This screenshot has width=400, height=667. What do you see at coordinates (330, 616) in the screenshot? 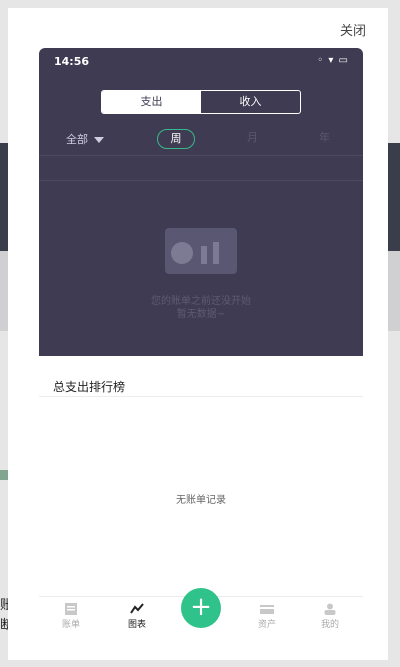
I see `tab-mine: 我的` at bounding box center [330, 616].